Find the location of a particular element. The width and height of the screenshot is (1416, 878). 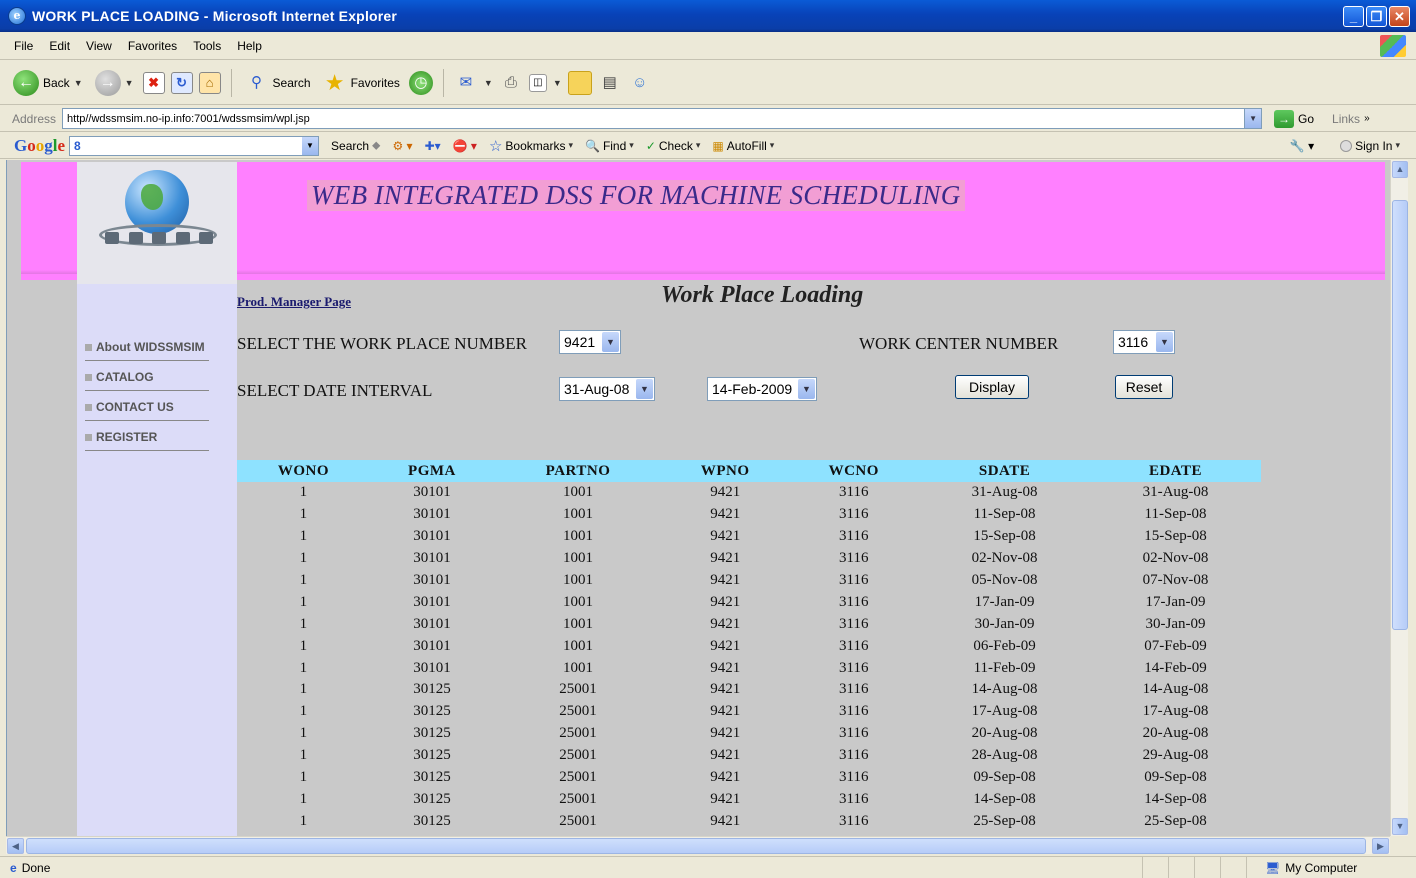

display-button: Display is located at coordinates (992, 387).